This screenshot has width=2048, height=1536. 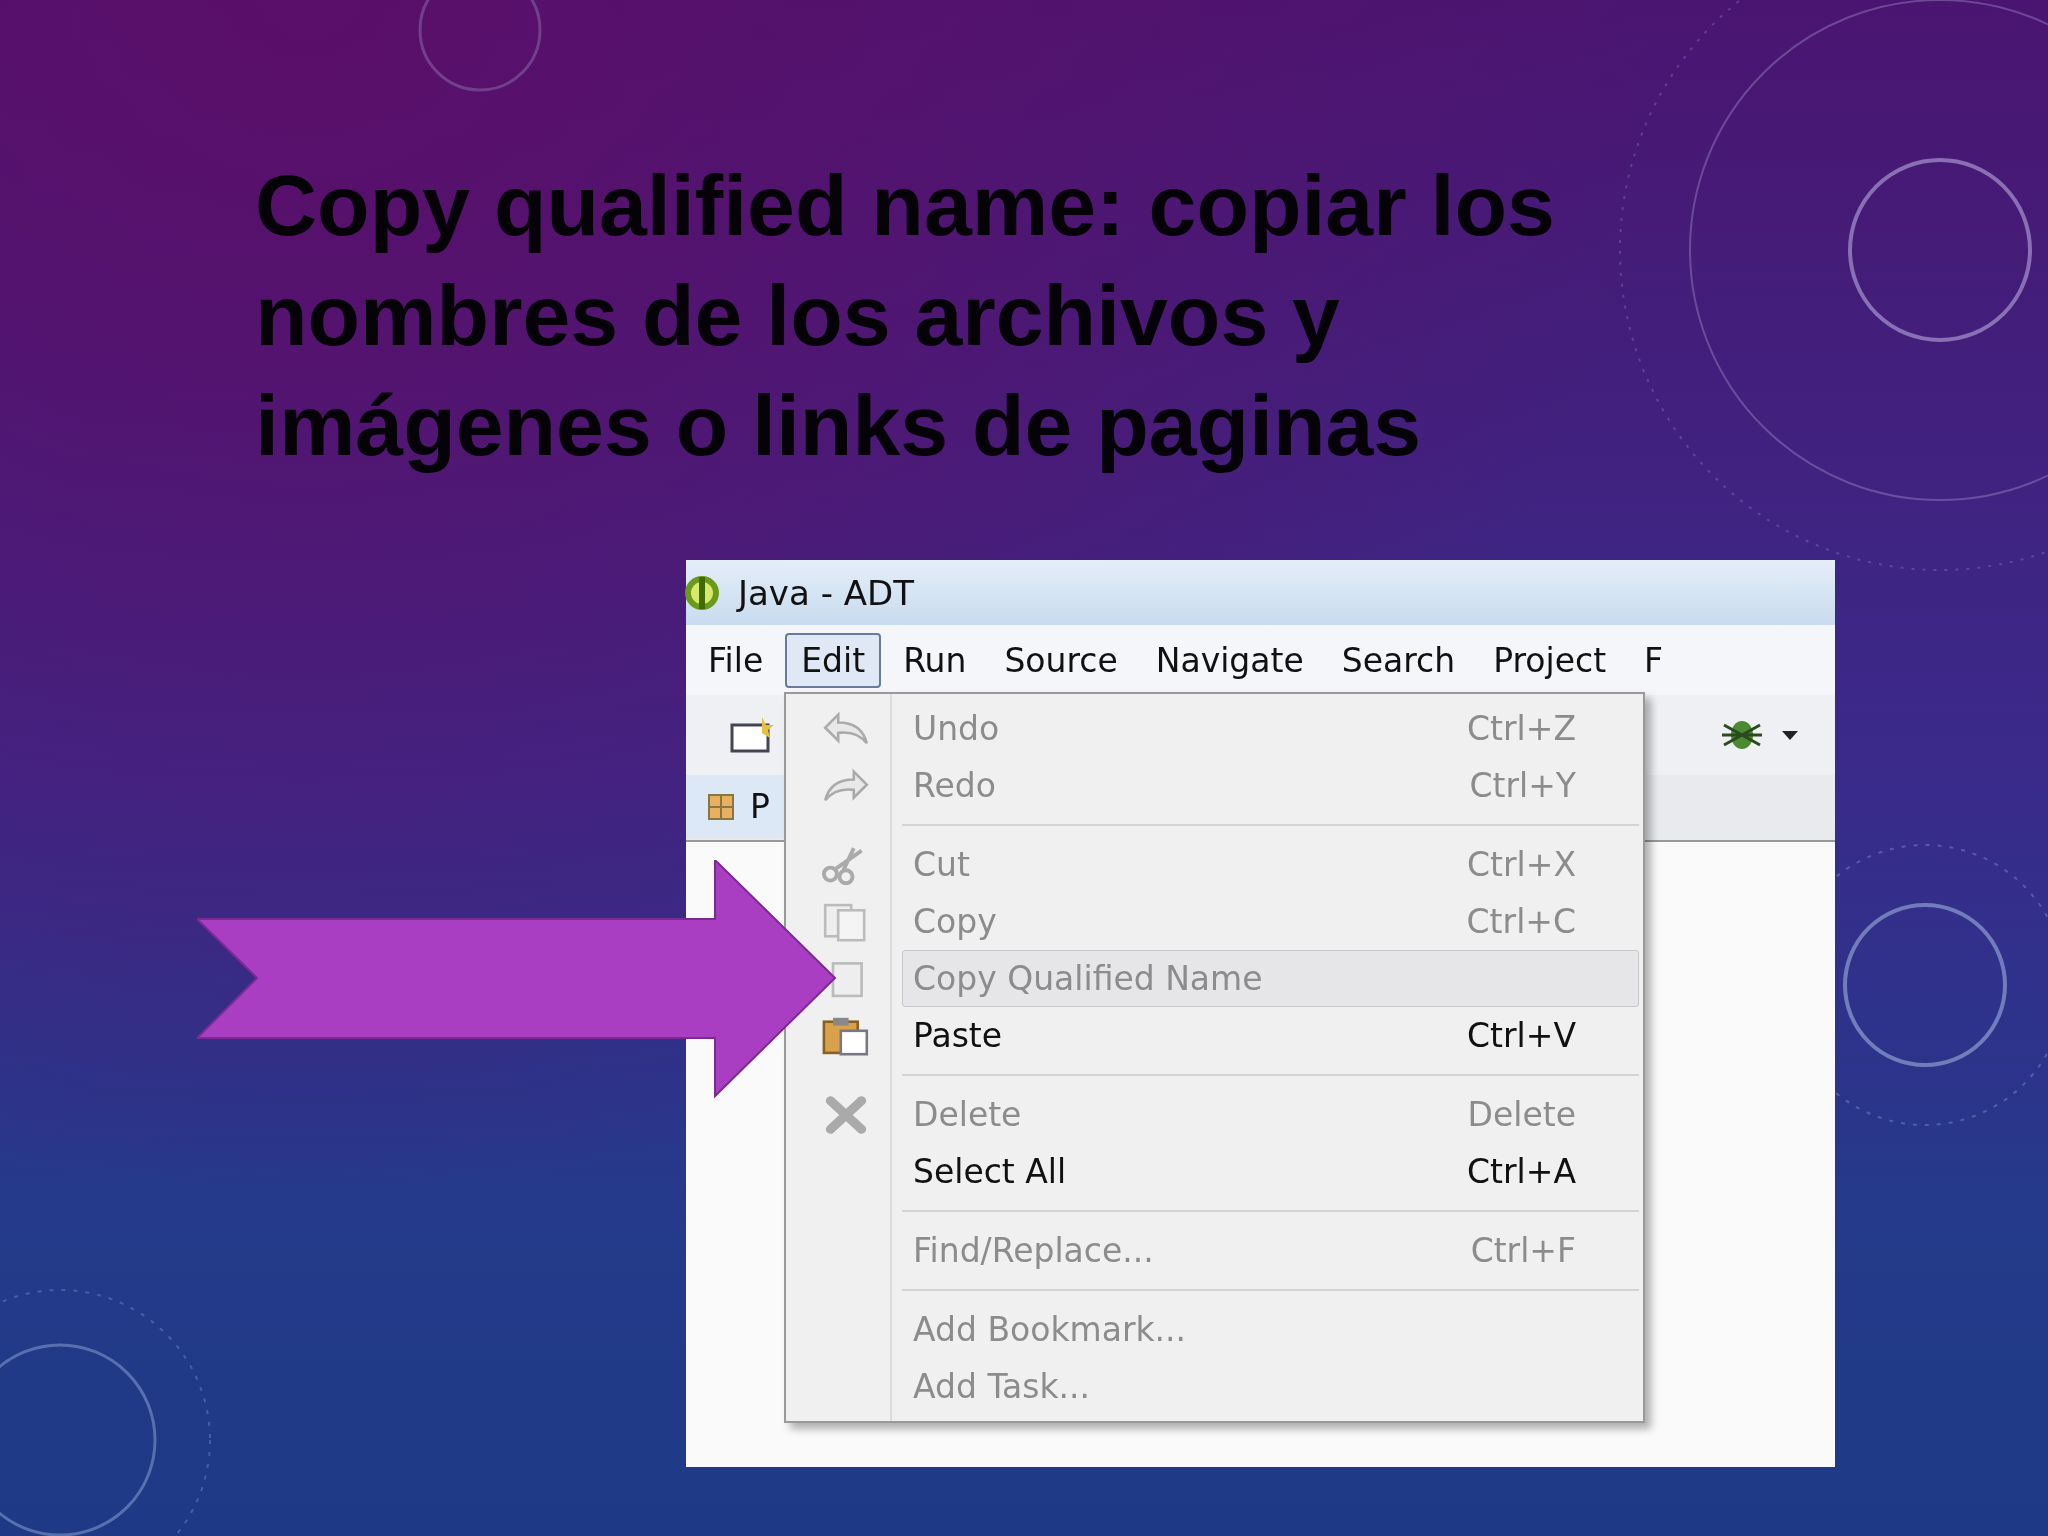 What do you see at coordinates (1398, 660) in the screenshot?
I see `menu-bar-item: Search` at bounding box center [1398, 660].